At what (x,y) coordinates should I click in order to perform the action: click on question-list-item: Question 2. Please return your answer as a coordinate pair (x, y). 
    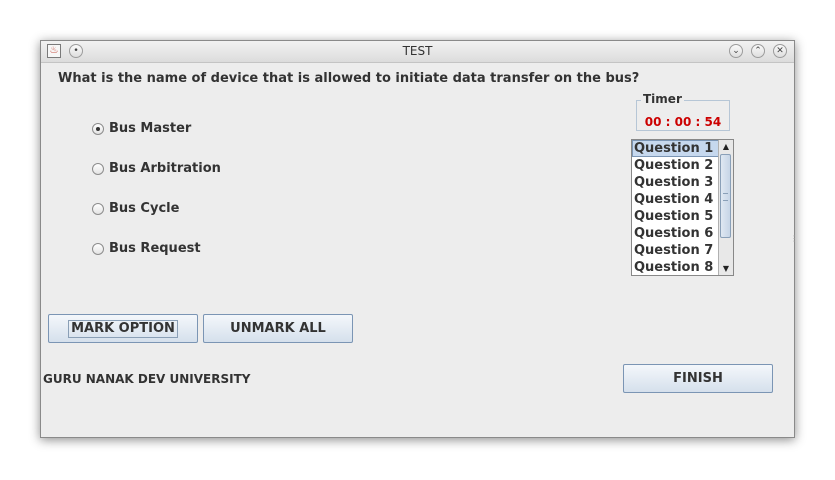
    Looking at the image, I should click on (675, 165).